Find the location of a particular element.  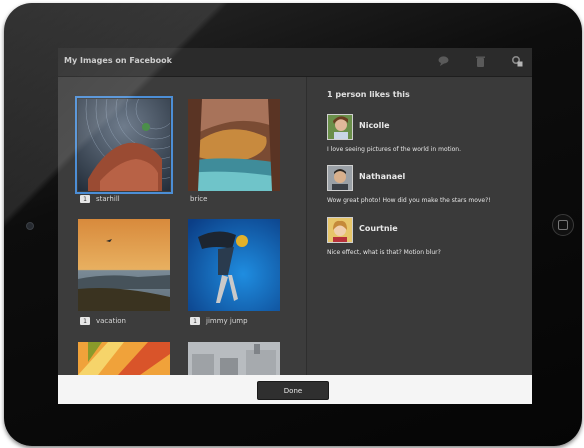

jimmy-jump-image is located at coordinates (234, 265).